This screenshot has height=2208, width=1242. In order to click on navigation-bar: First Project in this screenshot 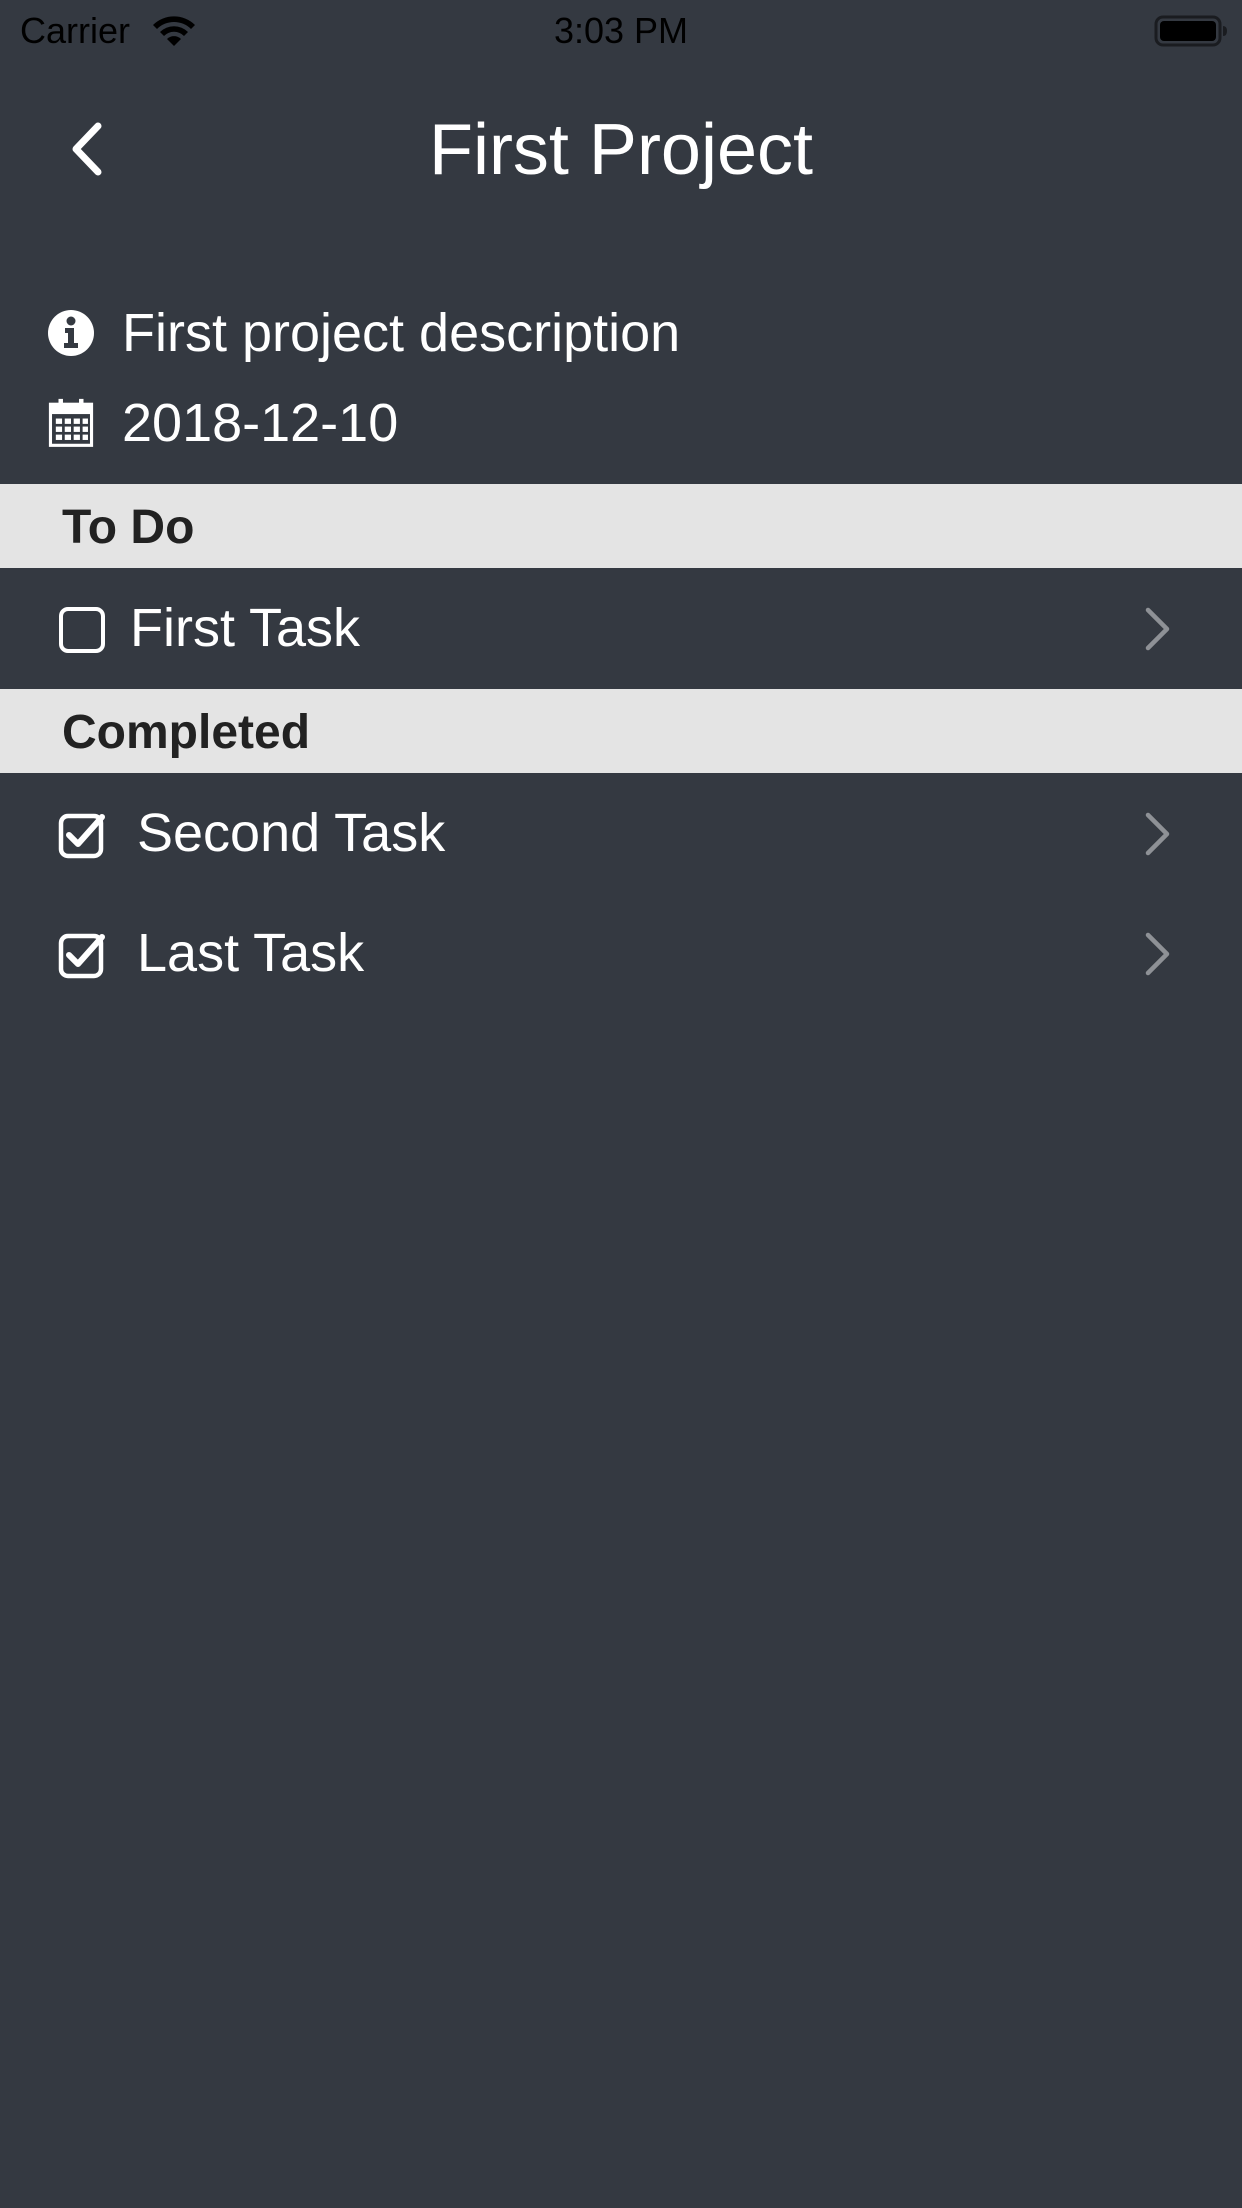, I will do `click(621, 150)`.